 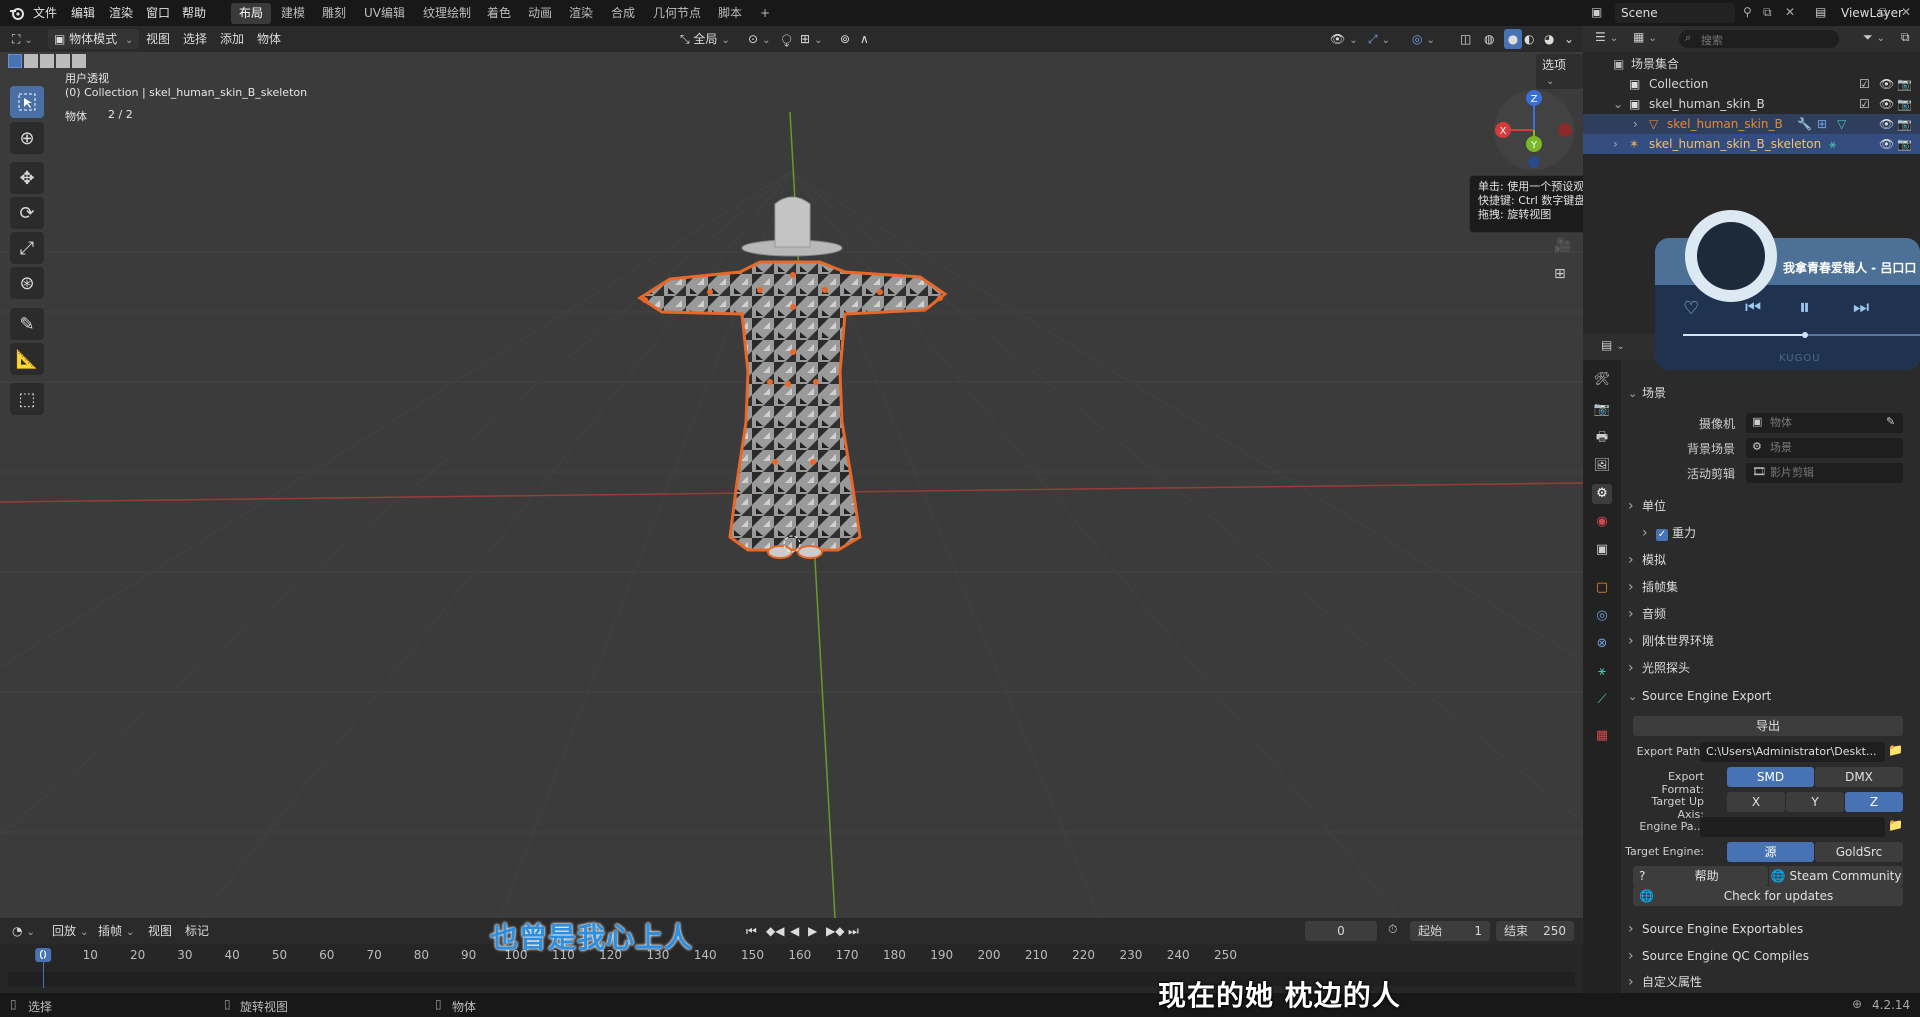 What do you see at coordinates (1753, 307) in the screenshot?
I see `previous-track-icon: ⏮` at bounding box center [1753, 307].